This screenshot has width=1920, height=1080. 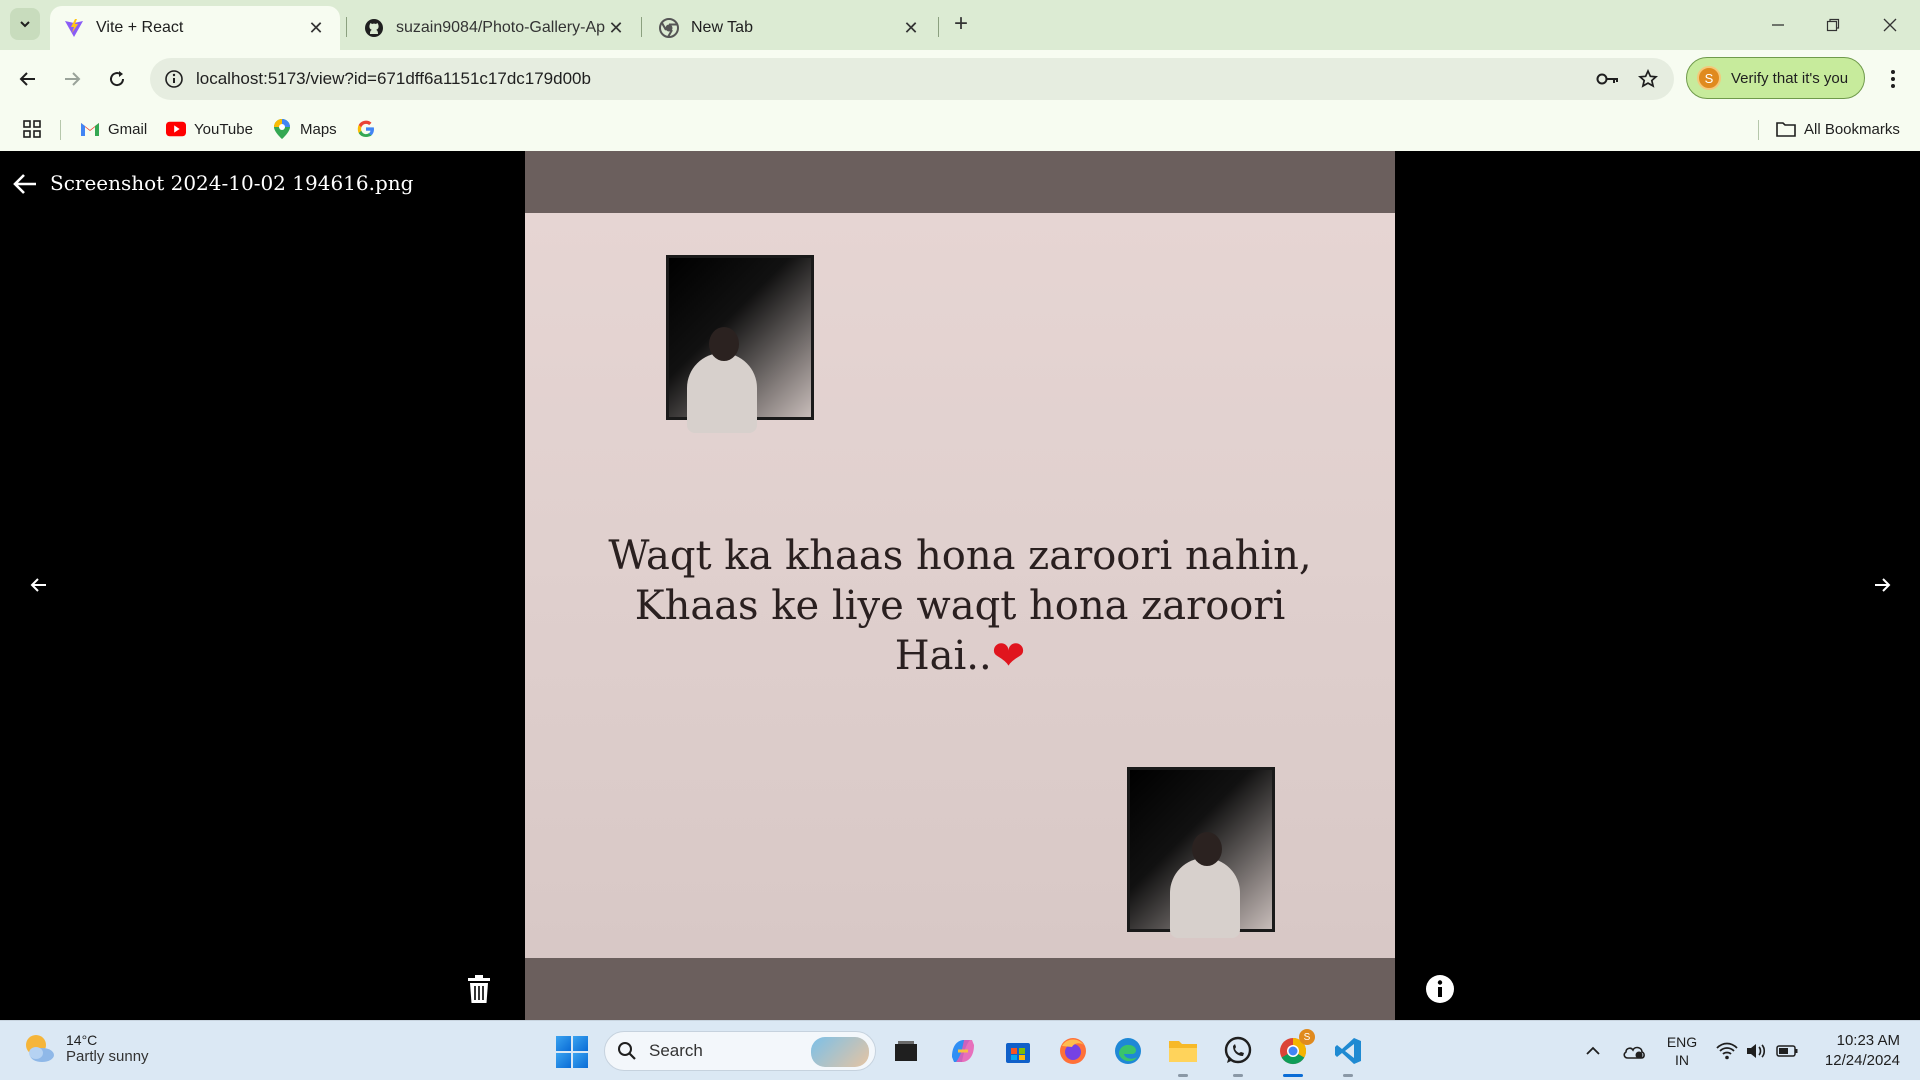 What do you see at coordinates (232, 183) in the screenshot?
I see `file-name-title: Screenshot 2024-10-02 194616.png` at bounding box center [232, 183].